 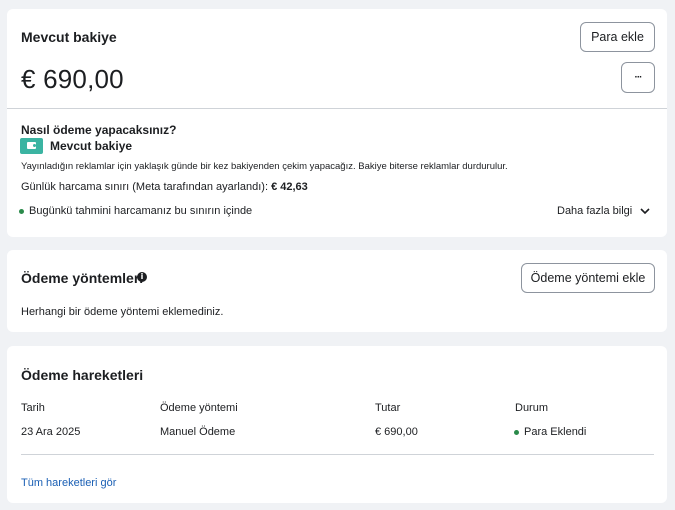 What do you see at coordinates (122, 312) in the screenshot?
I see `no-methods-text: Herhangi bir ödeme yöntemi eklemediniz.` at bounding box center [122, 312].